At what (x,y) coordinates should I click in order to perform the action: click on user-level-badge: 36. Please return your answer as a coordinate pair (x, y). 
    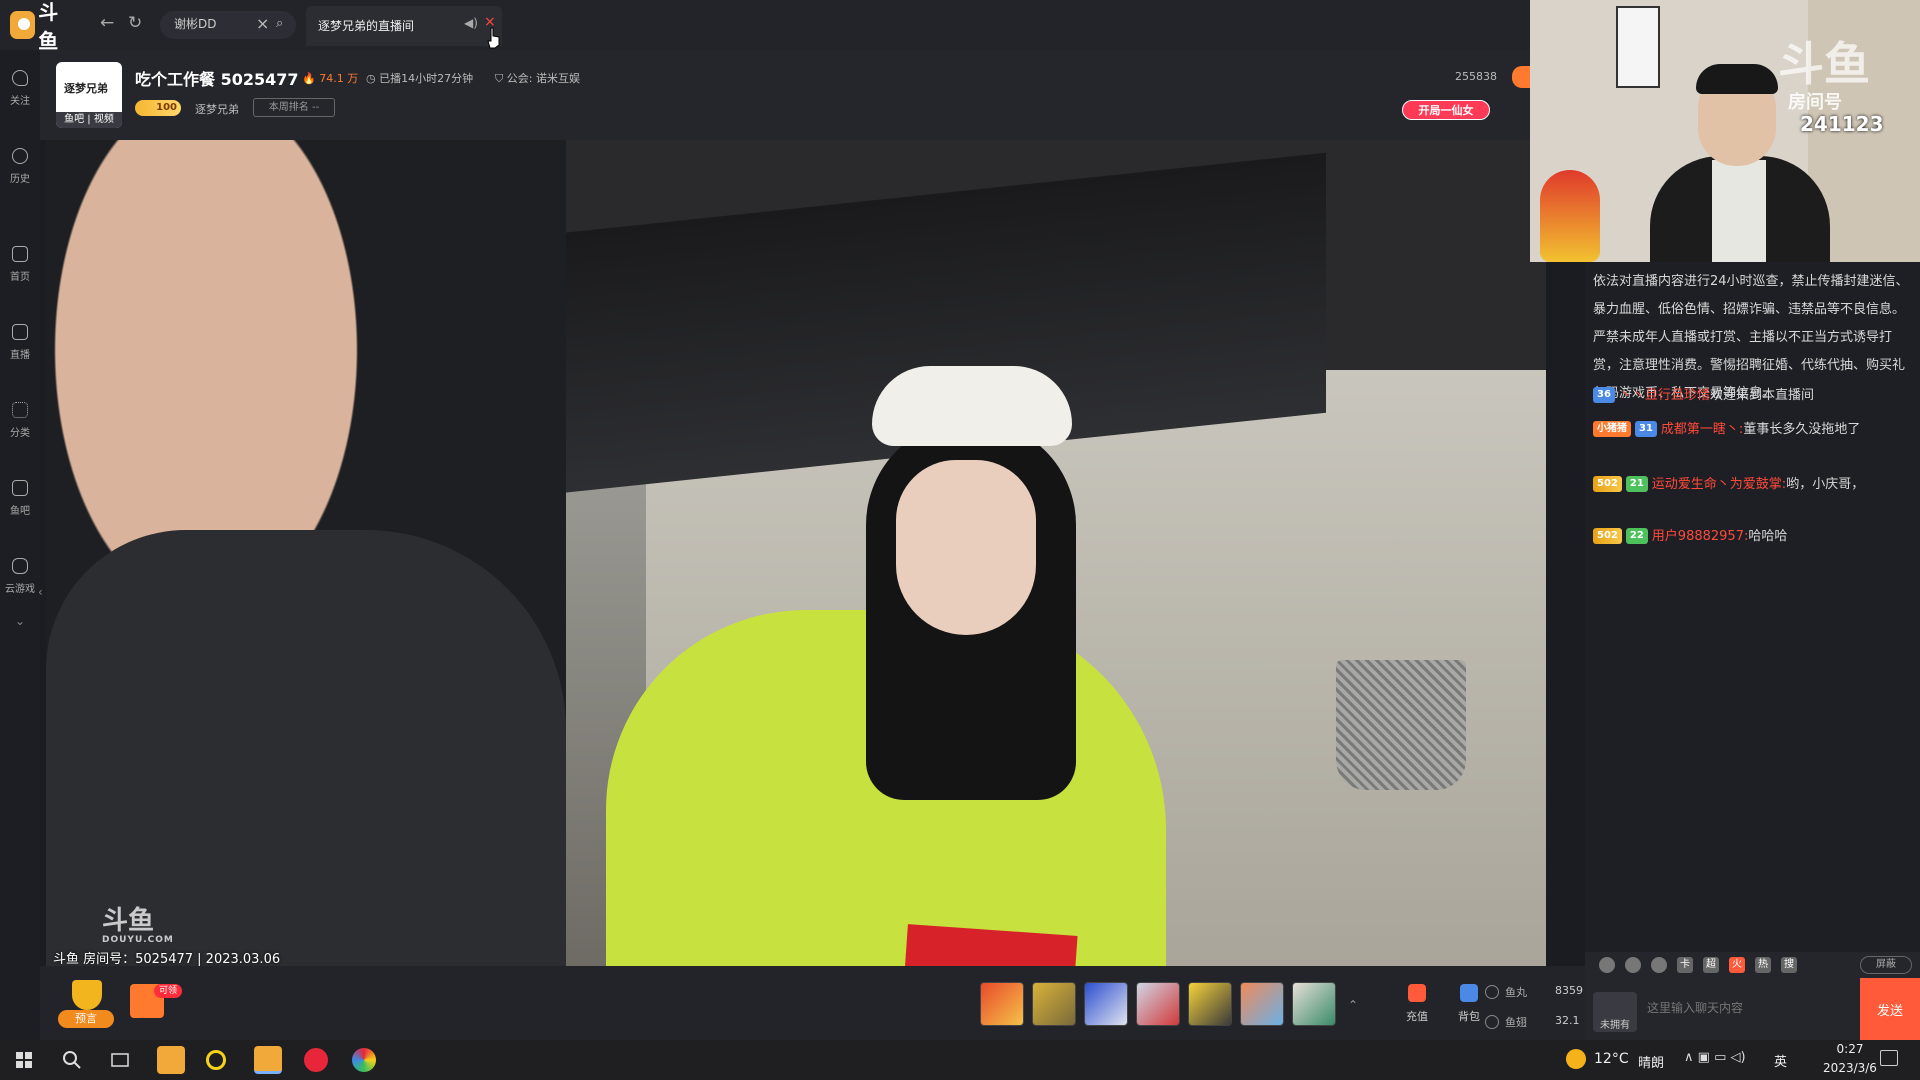
    Looking at the image, I should click on (1604, 395).